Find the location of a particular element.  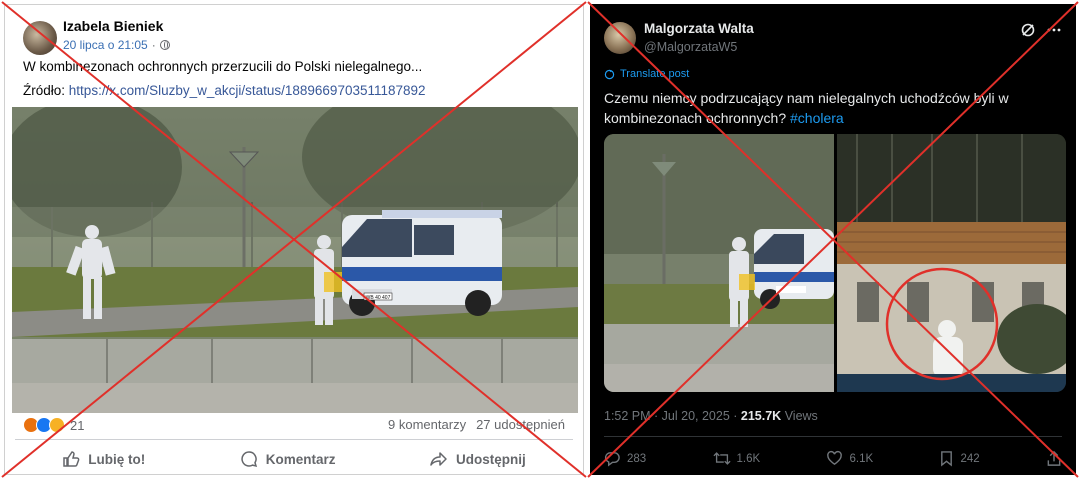

like-label: Lubię to! is located at coordinates (117, 459).